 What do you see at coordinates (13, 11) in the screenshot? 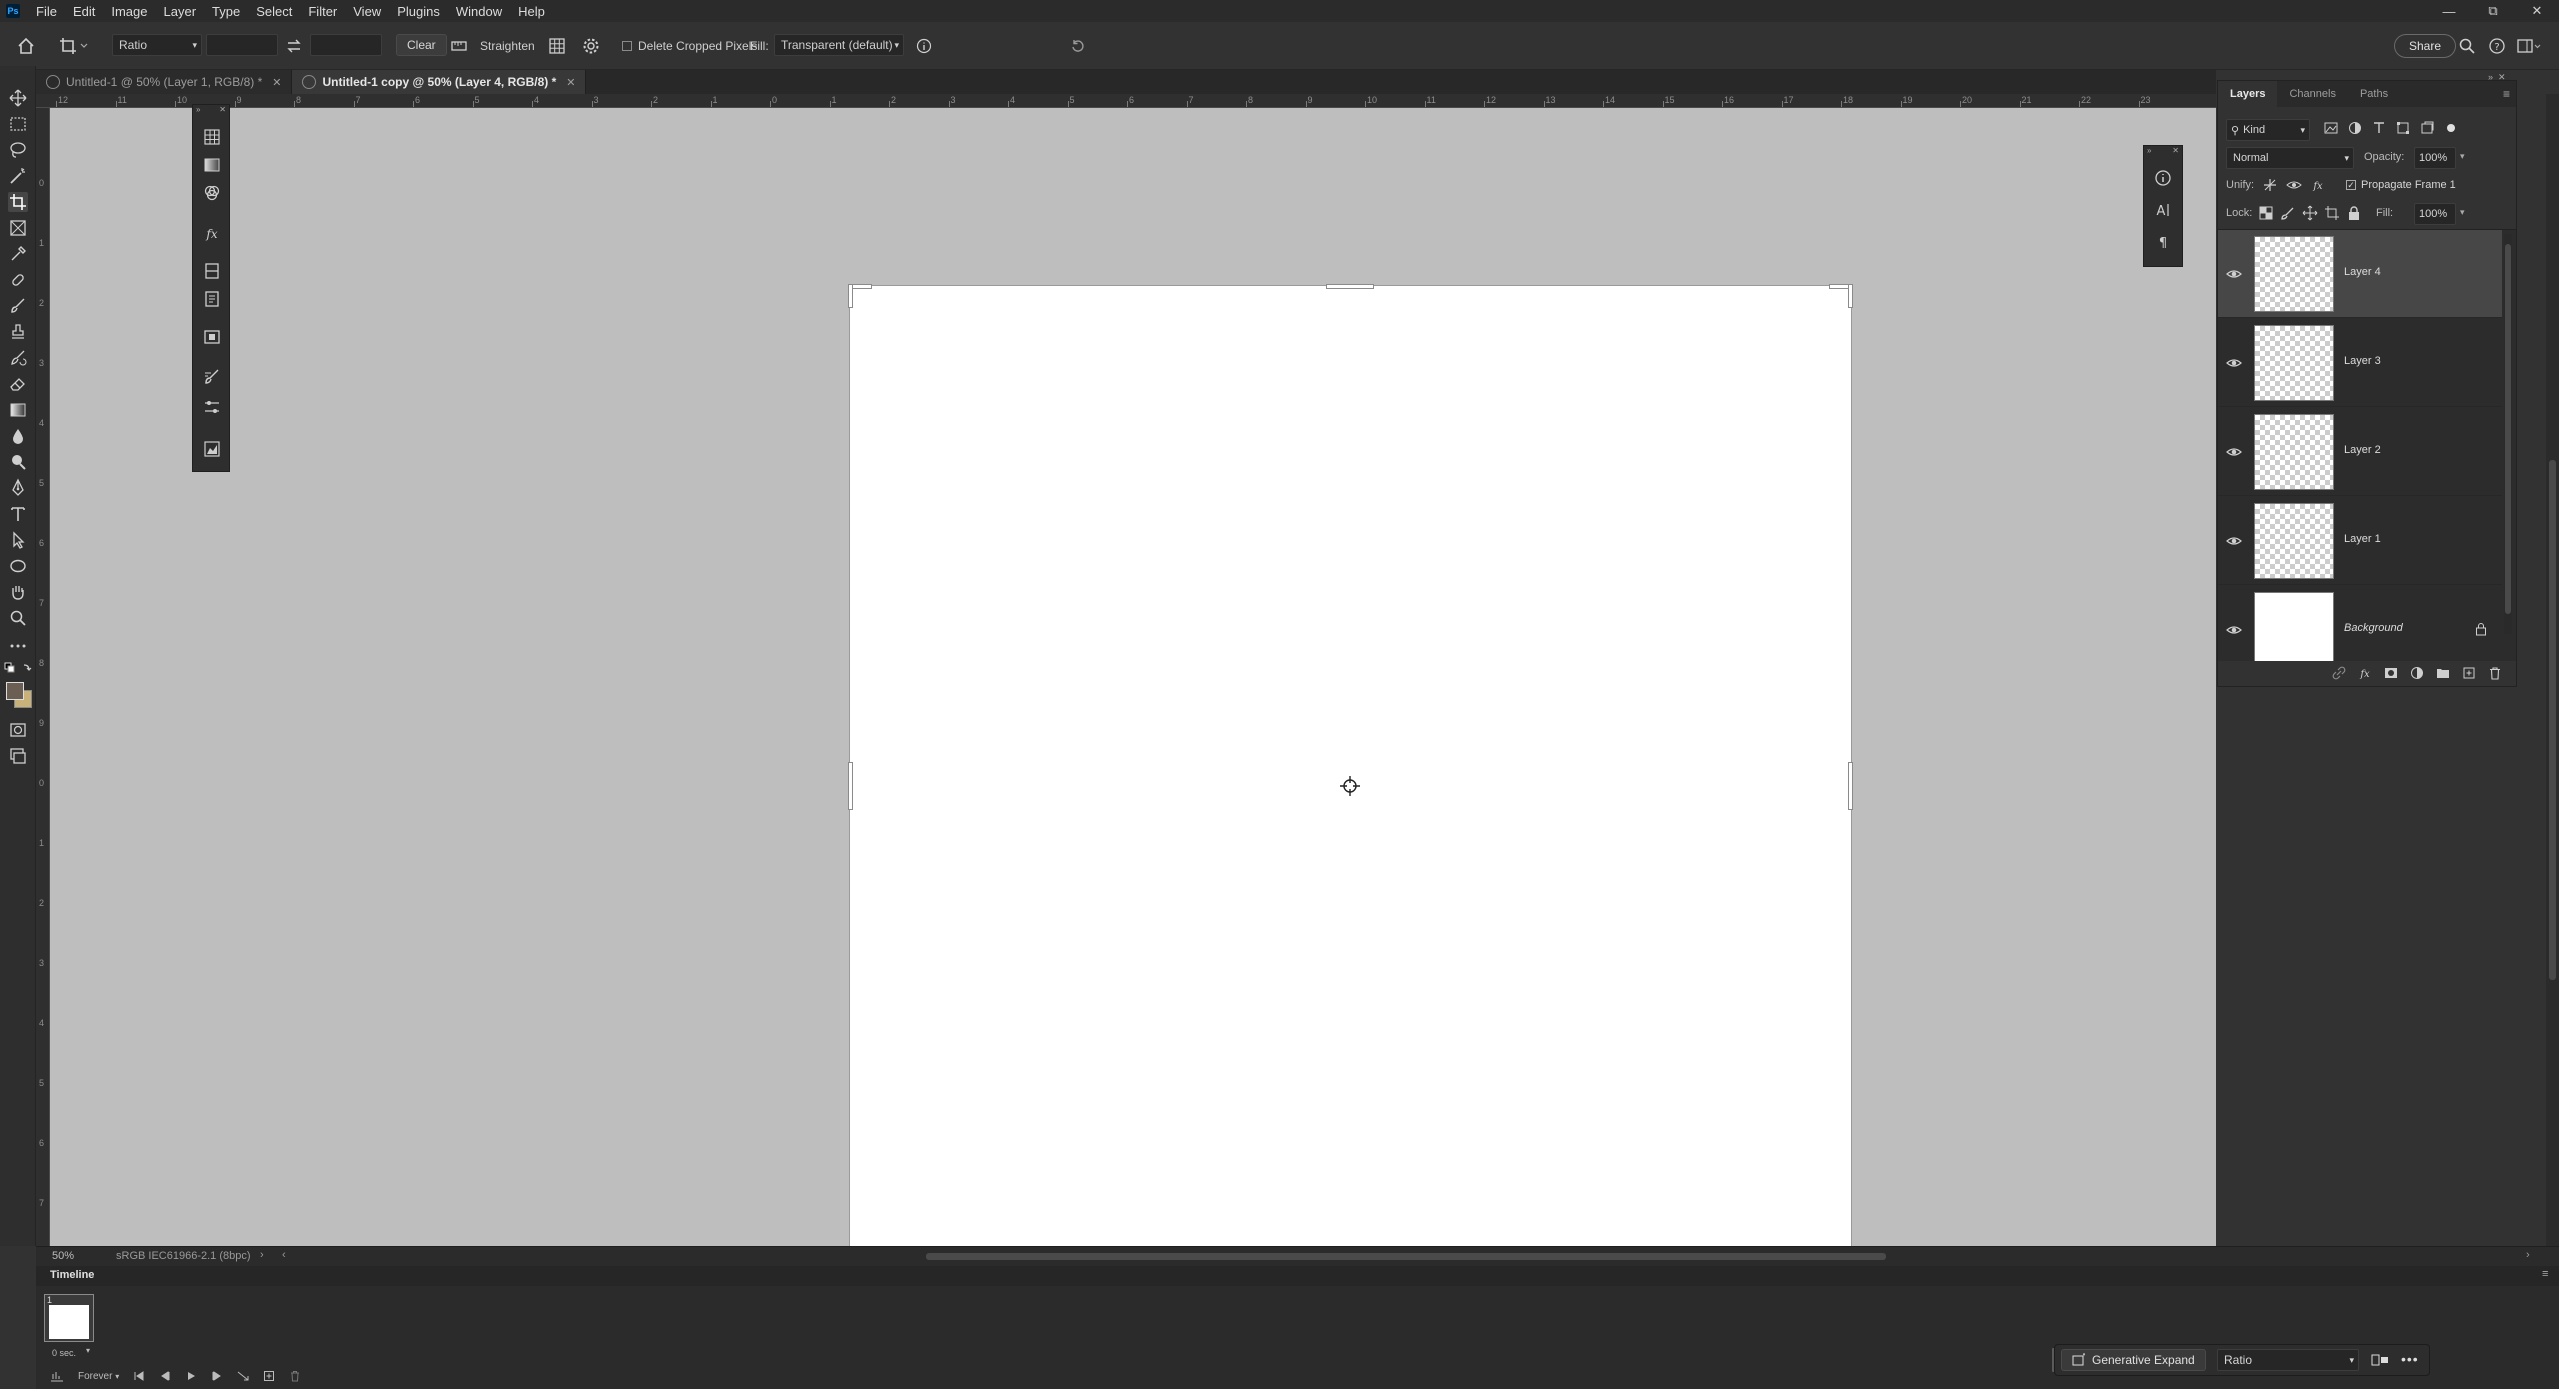
I see `photoshop-logo: Ps` at bounding box center [13, 11].